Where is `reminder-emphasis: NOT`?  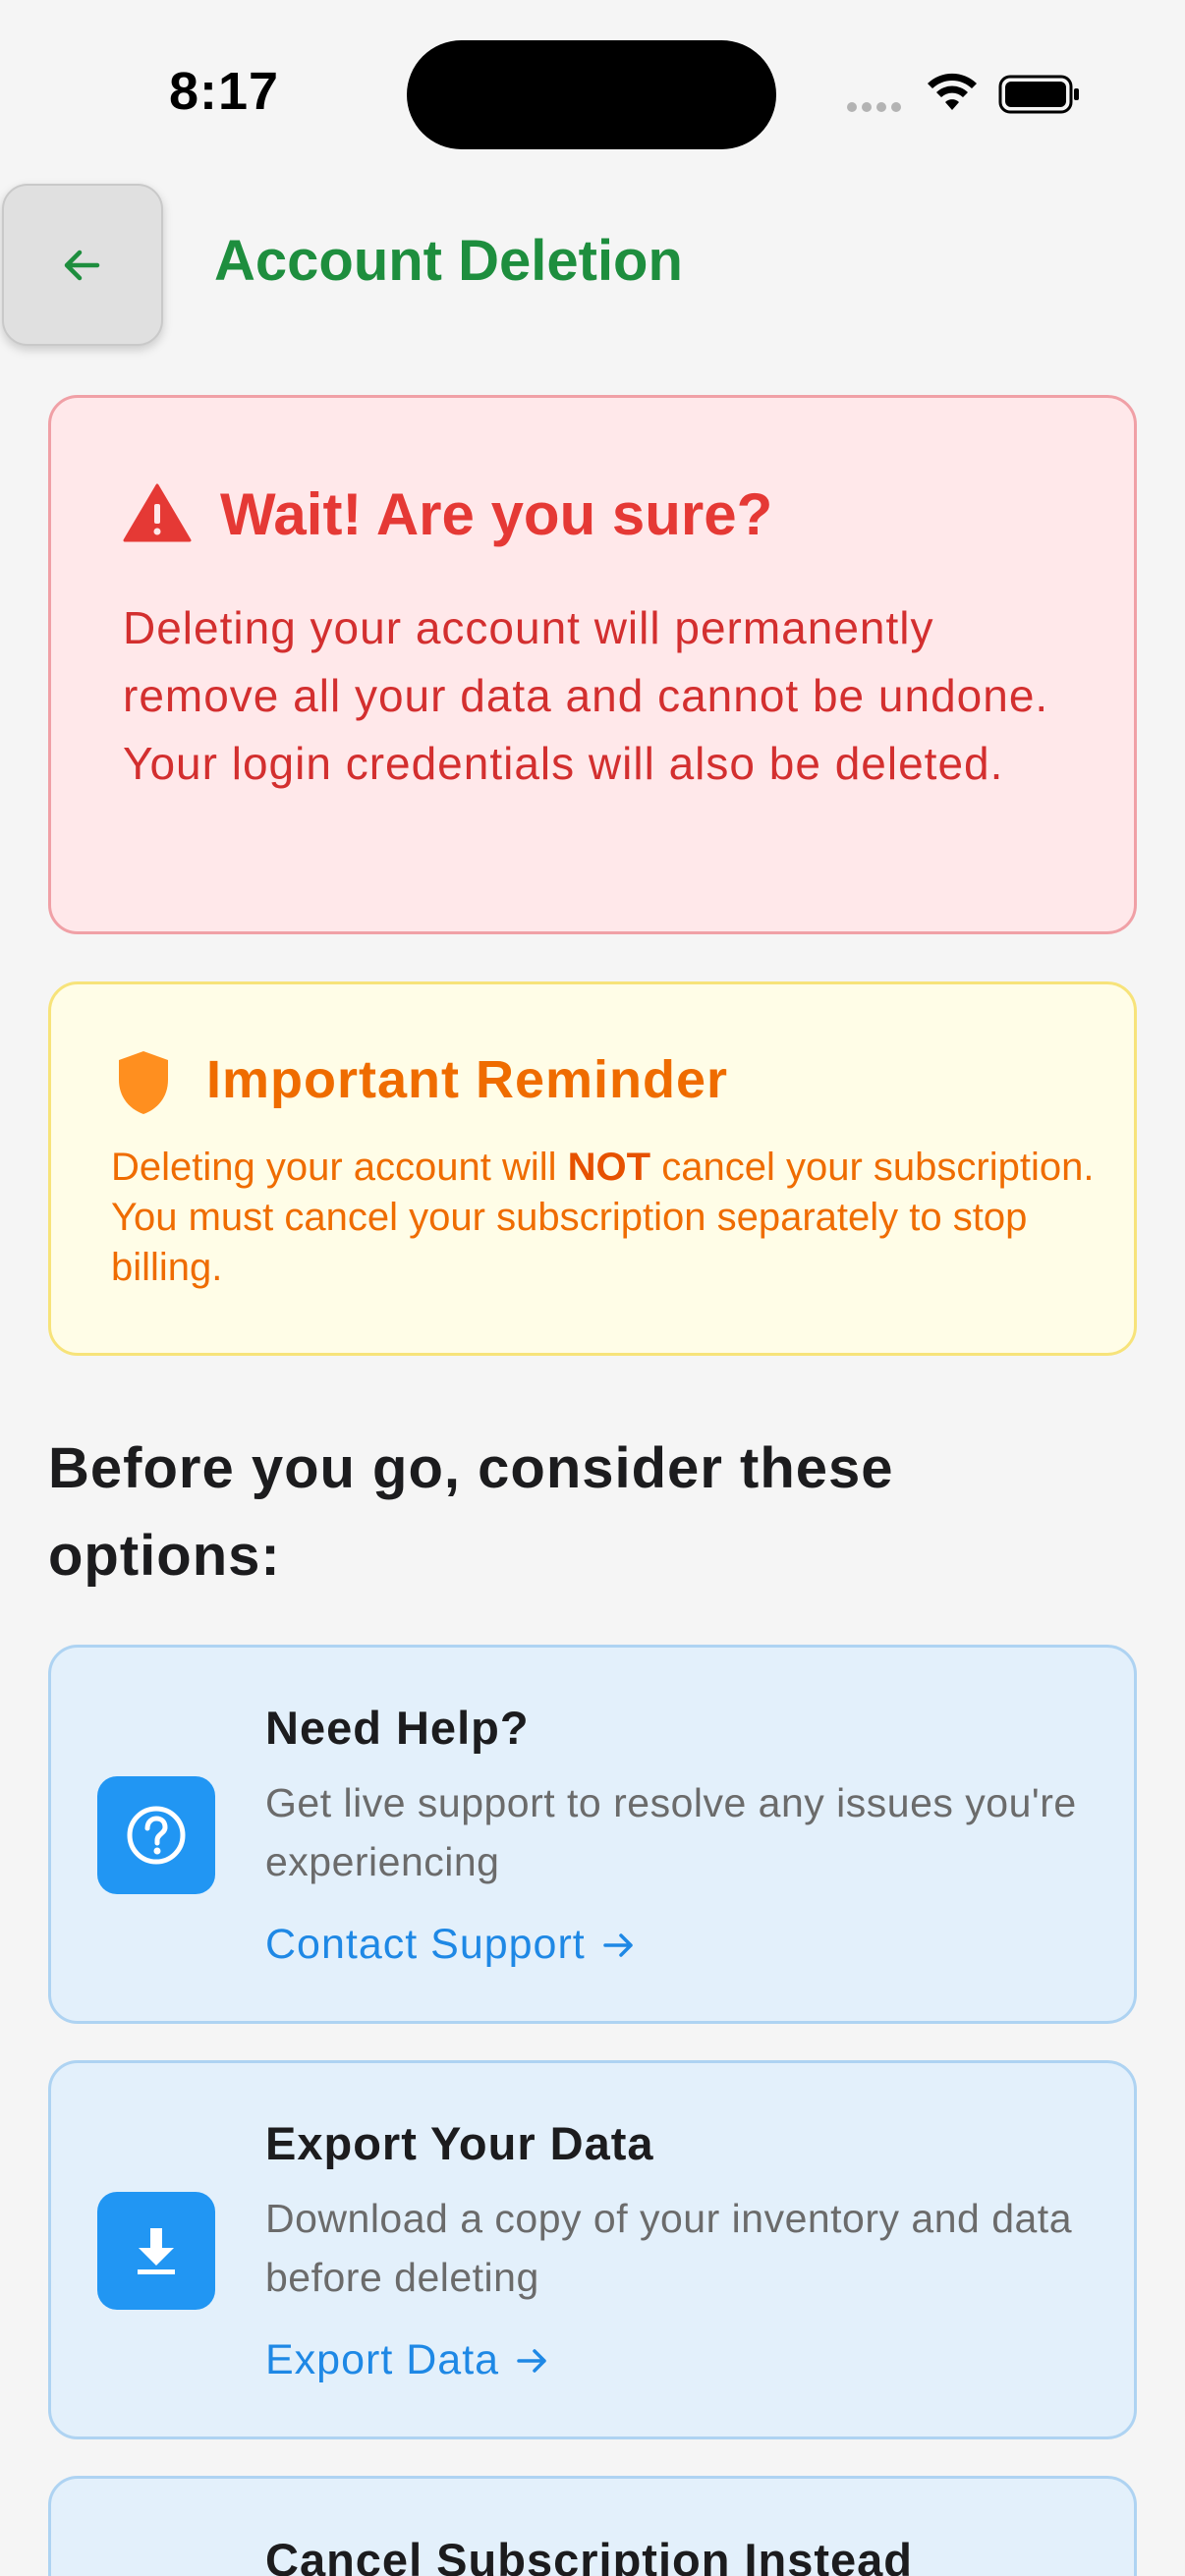 reminder-emphasis: NOT is located at coordinates (609, 1167).